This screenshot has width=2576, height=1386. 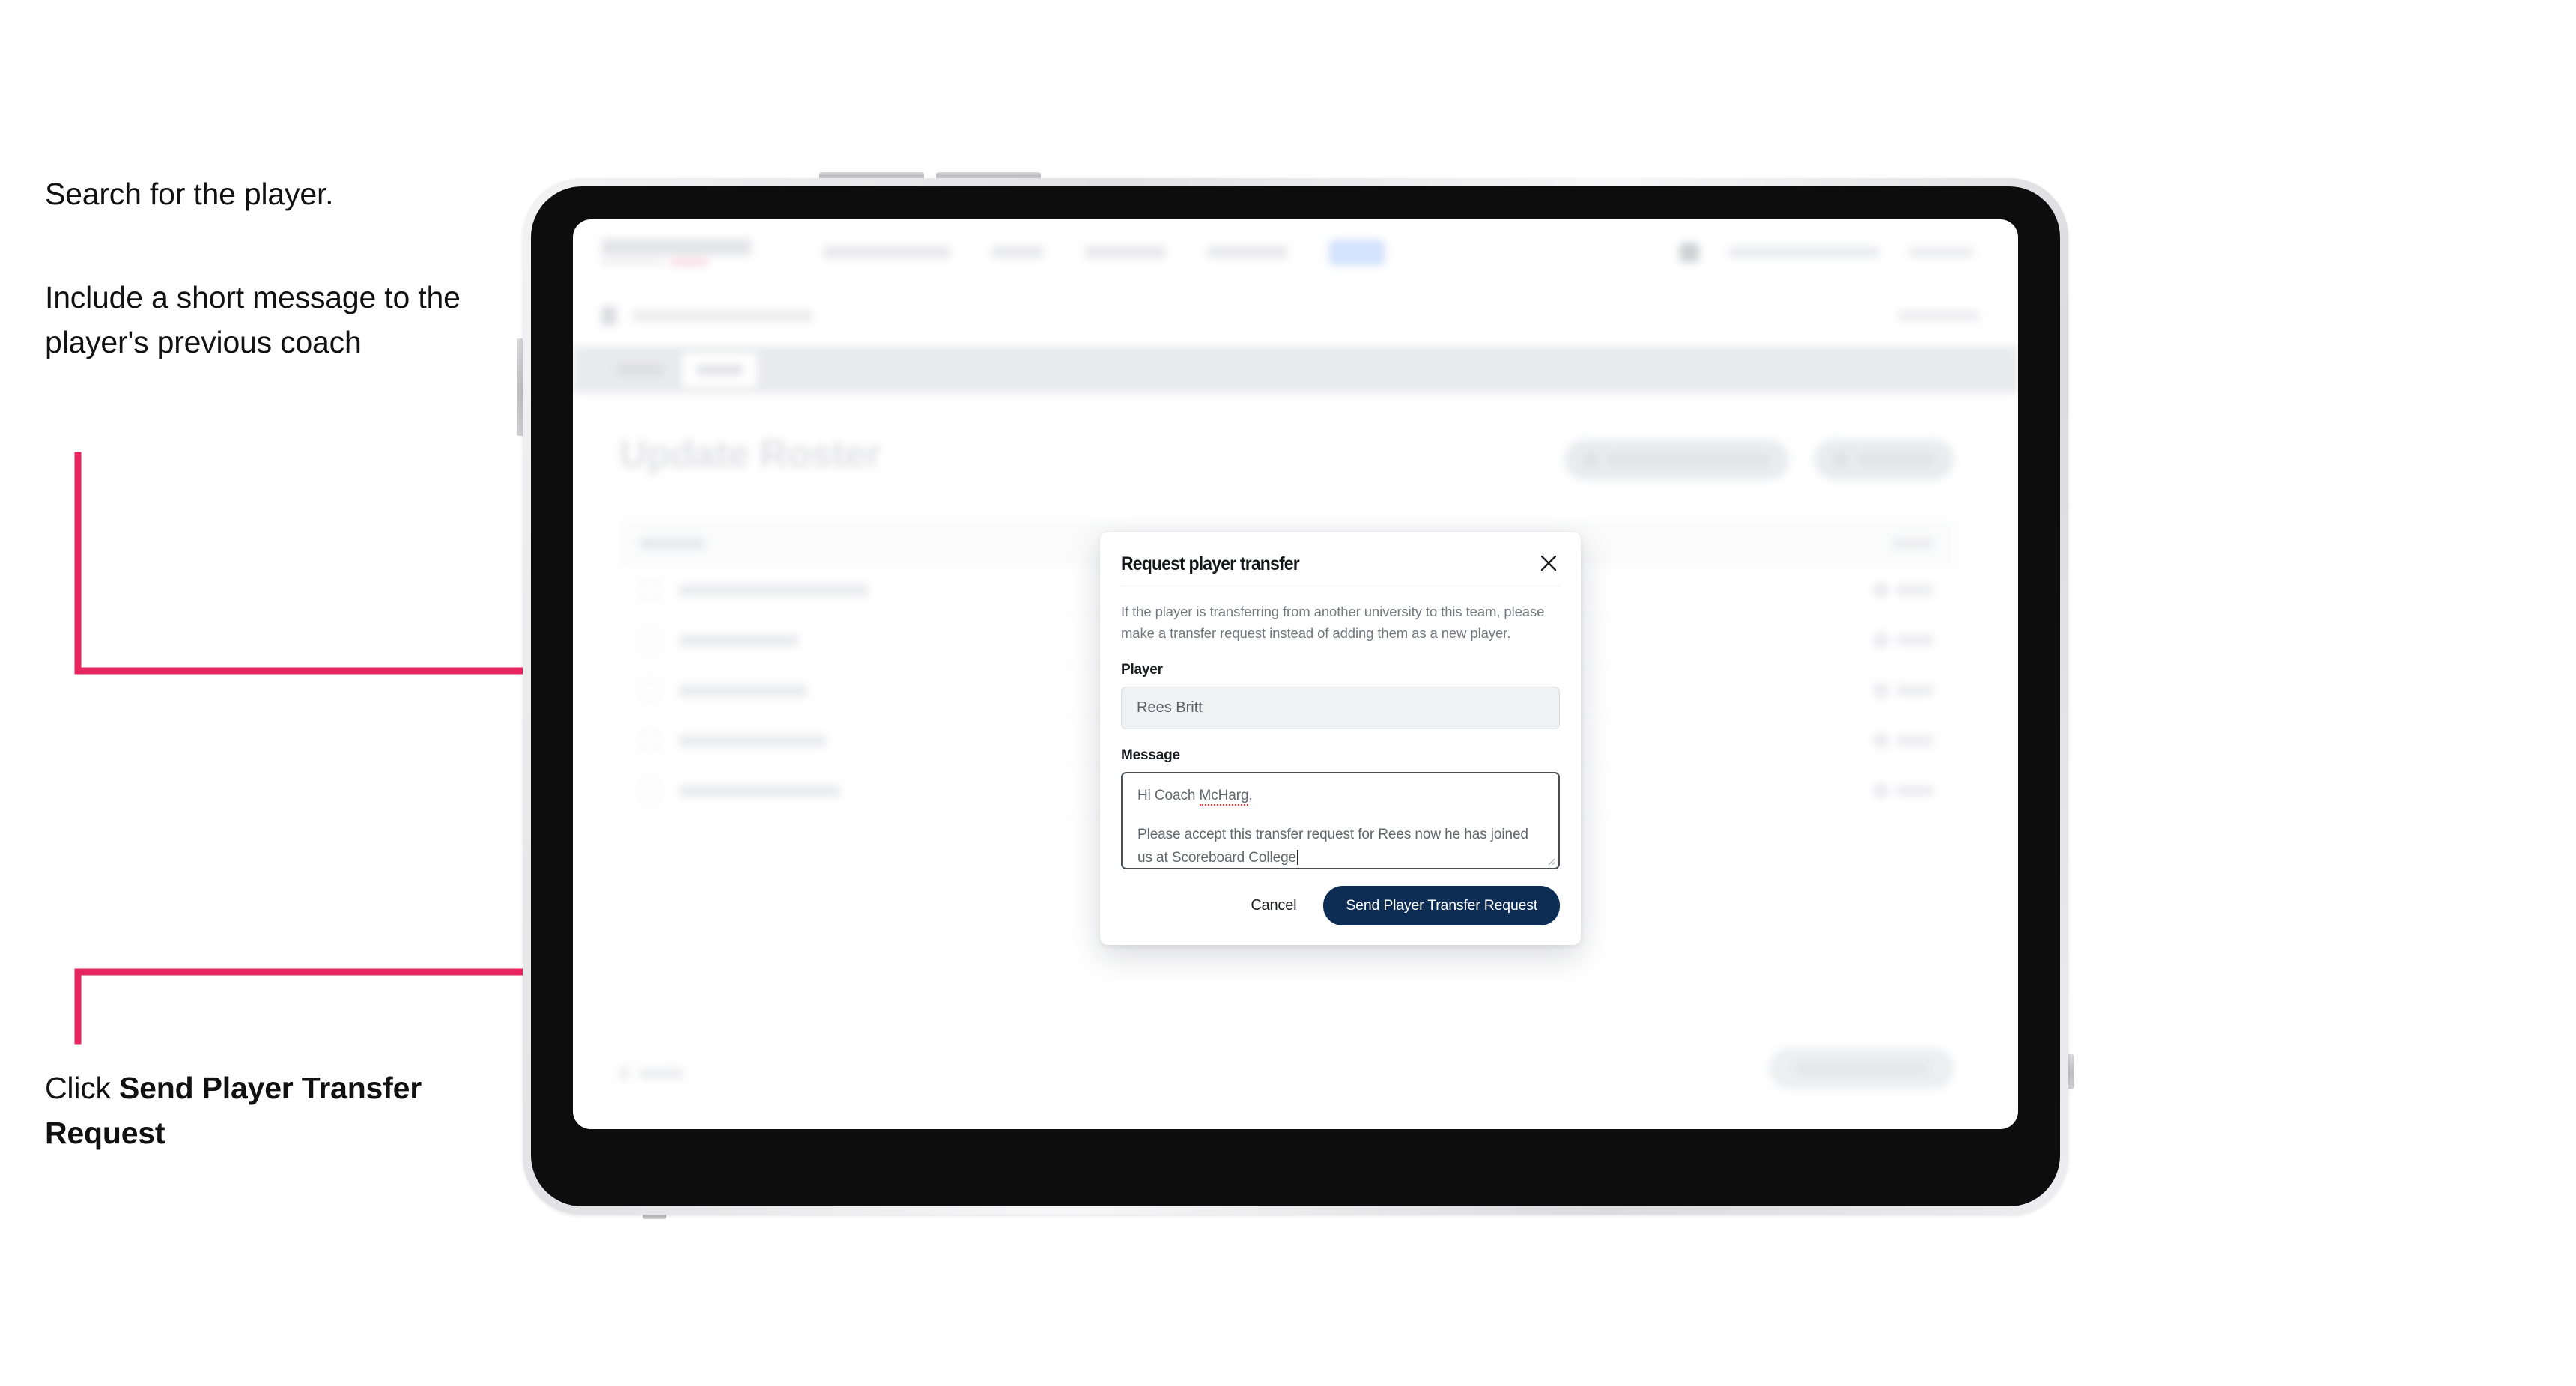 I want to click on dialog-title: Request player transfer, so click(x=1210, y=564).